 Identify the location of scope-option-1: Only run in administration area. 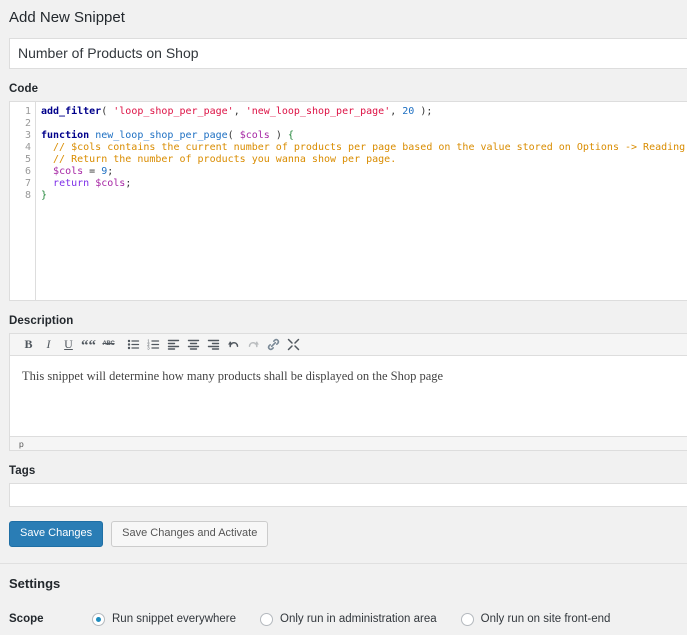
(348, 619).